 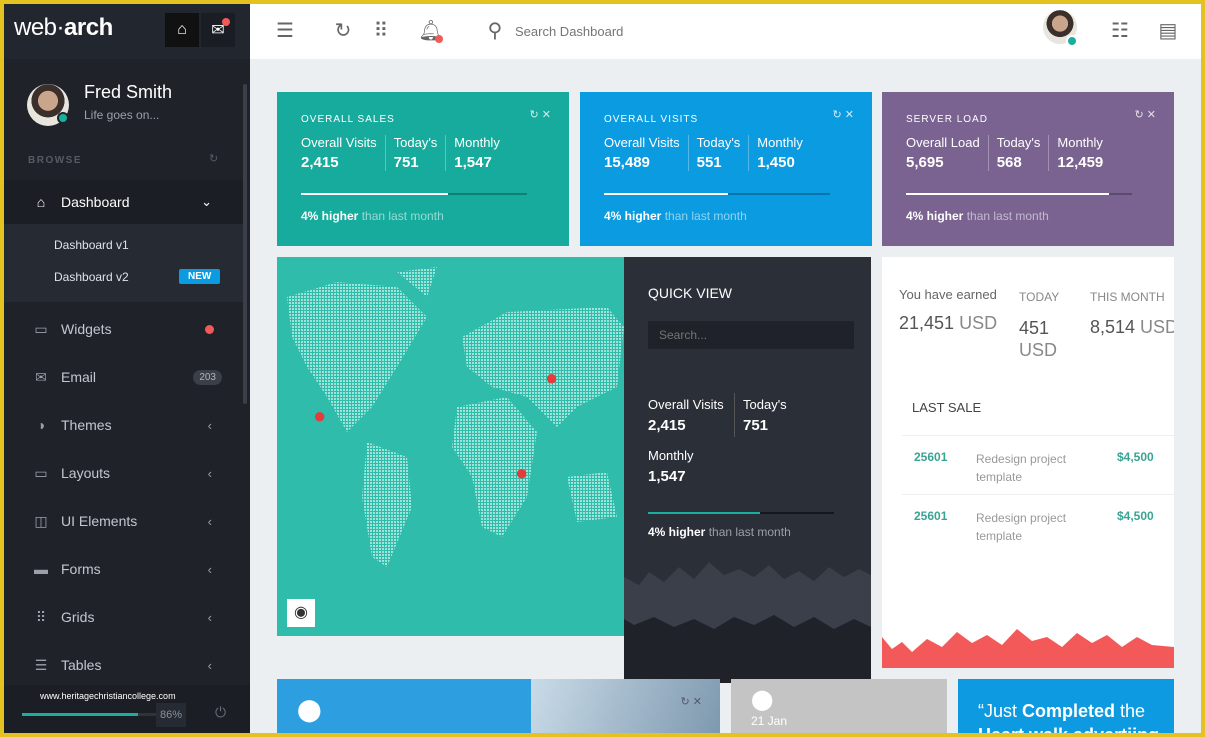 I want to click on sidebar-item-dashboard-v1: Dashboard v1, so click(x=91, y=245).